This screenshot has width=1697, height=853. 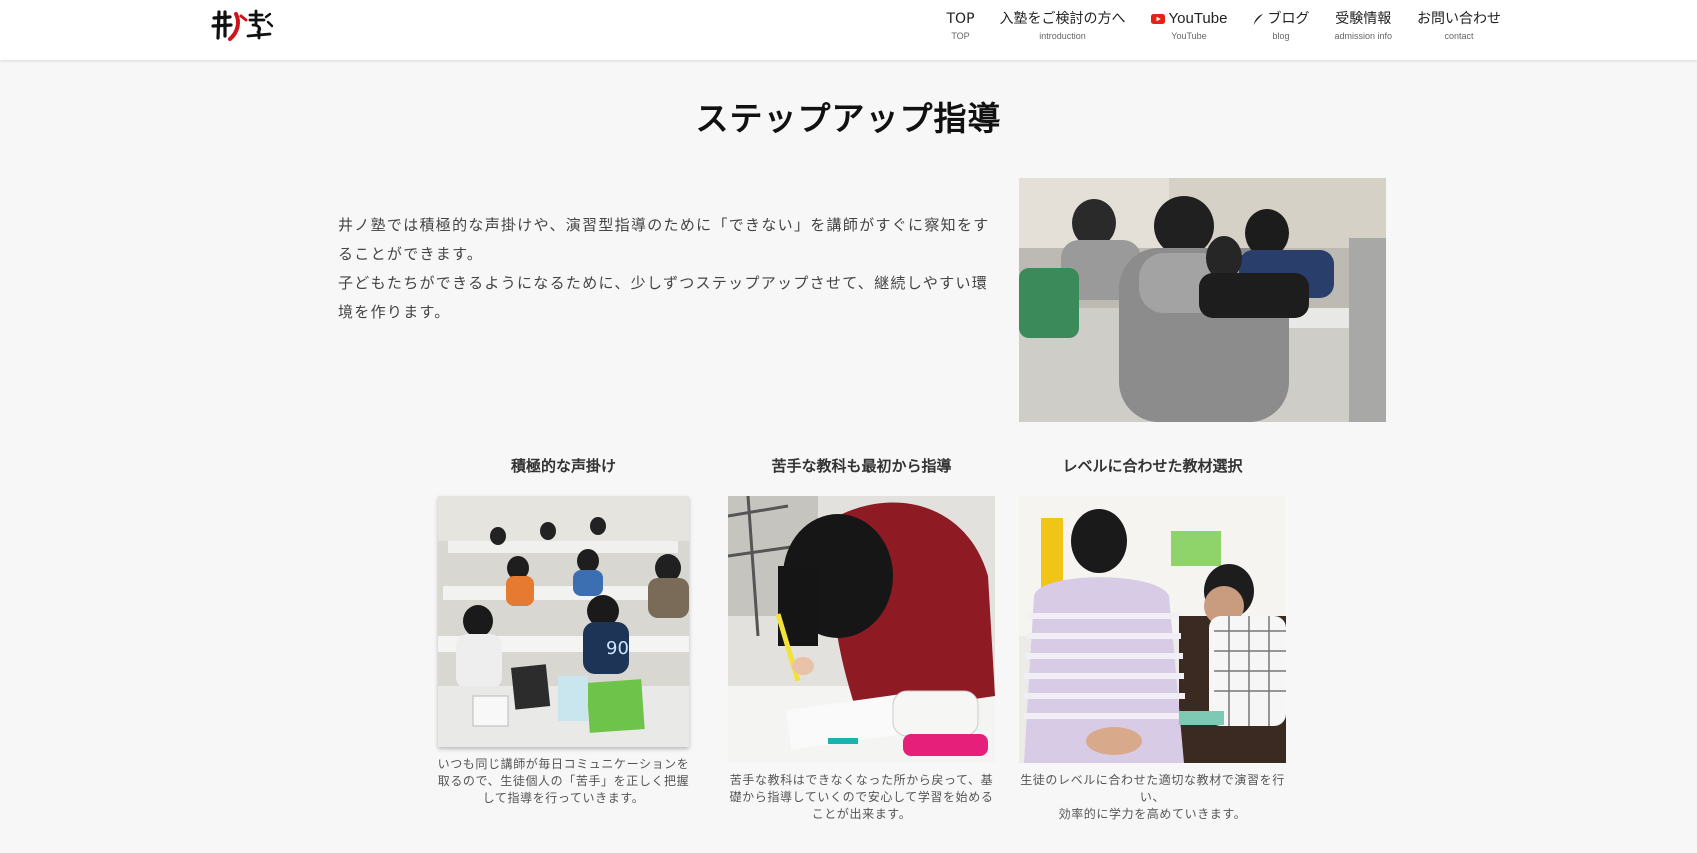 I want to click on nav-item-admission: 受験情報 admission info, so click(x=1363, y=26).